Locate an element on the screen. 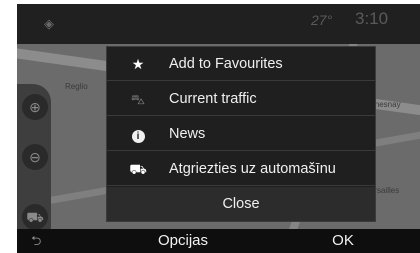 The image size is (420, 253). clock-readout: 3:10 is located at coordinates (372, 18).